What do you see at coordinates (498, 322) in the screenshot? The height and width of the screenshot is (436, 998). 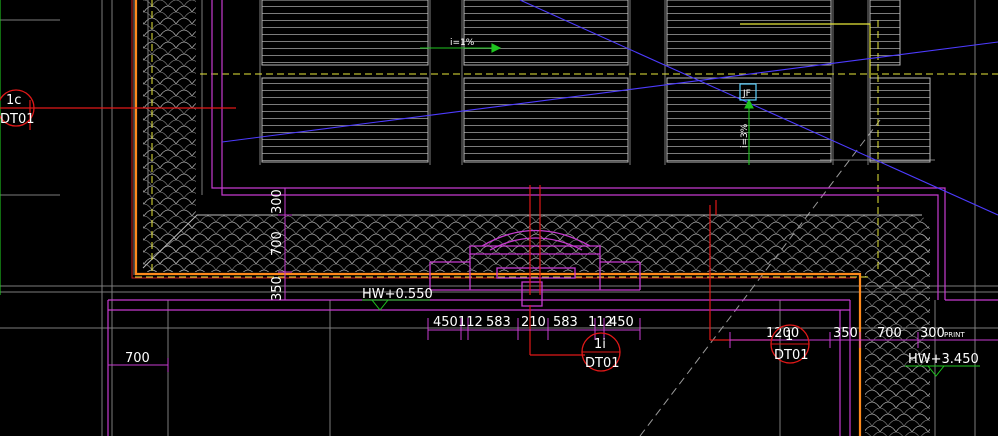 I see `dim-row-583-left: 583` at bounding box center [498, 322].